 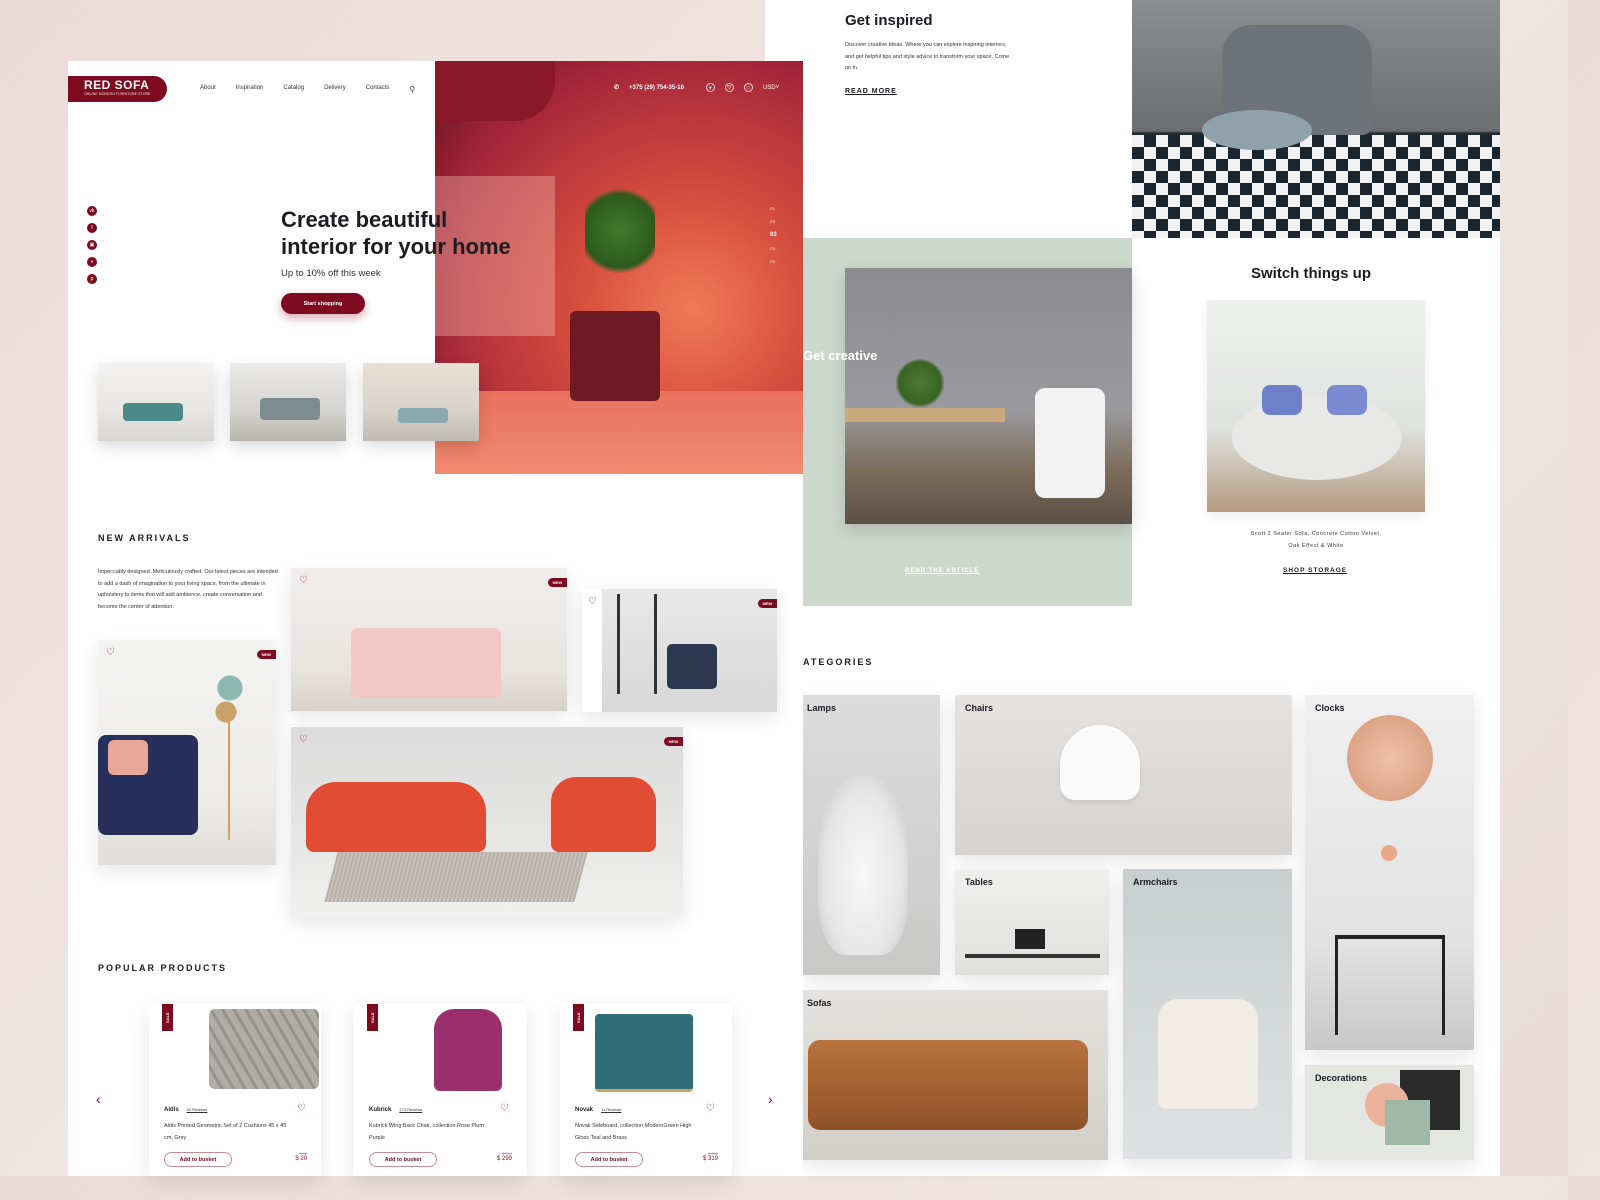 I want to click on hero-title-line: Create beautiful, so click(x=364, y=219).